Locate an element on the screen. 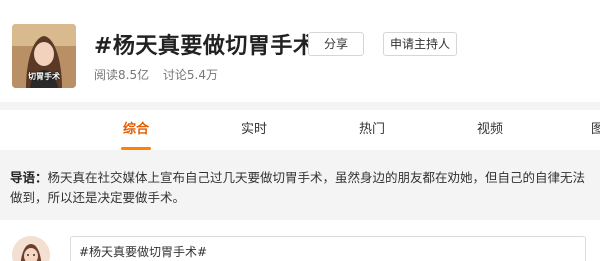 The width and height of the screenshot is (600, 261). post-input: #杨天真要做切胃手术# is located at coordinates (328, 248).